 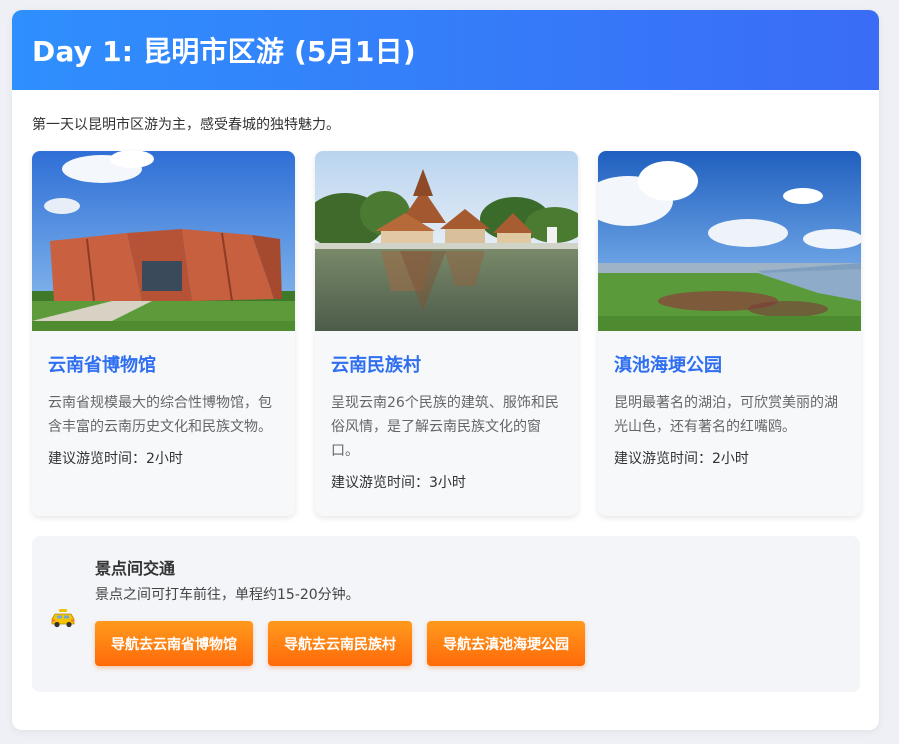 I want to click on navigation-buttons: 导航去云南省博物馆 导航去云南民族村 导航去滇池海埂公园, so click(x=340, y=643).